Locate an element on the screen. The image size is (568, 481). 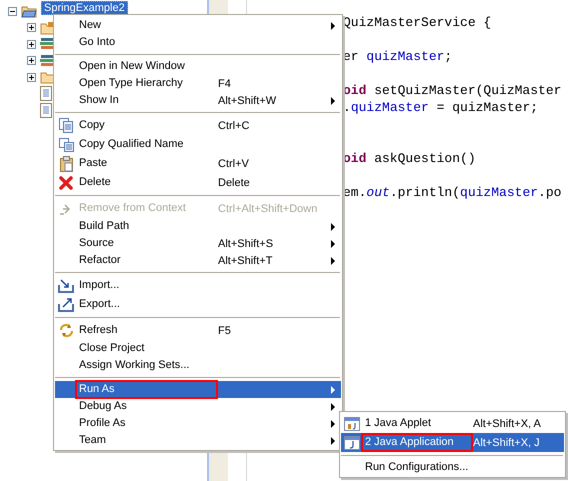
menu-item: Profile As is located at coordinates (198, 423).